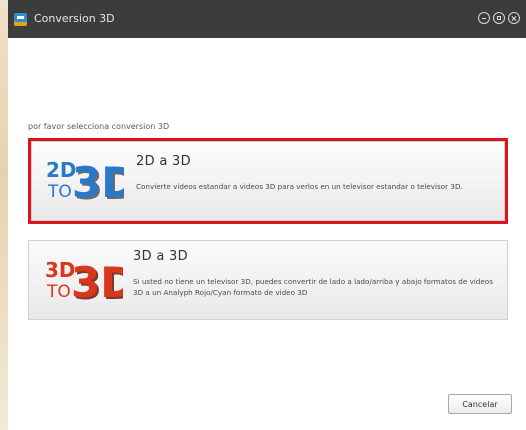 The height and width of the screenshot is (430, 526). What do you see at coordinates (514, 18) in the screenshot?
I see `close-icon` at bounding box center [514, 18].